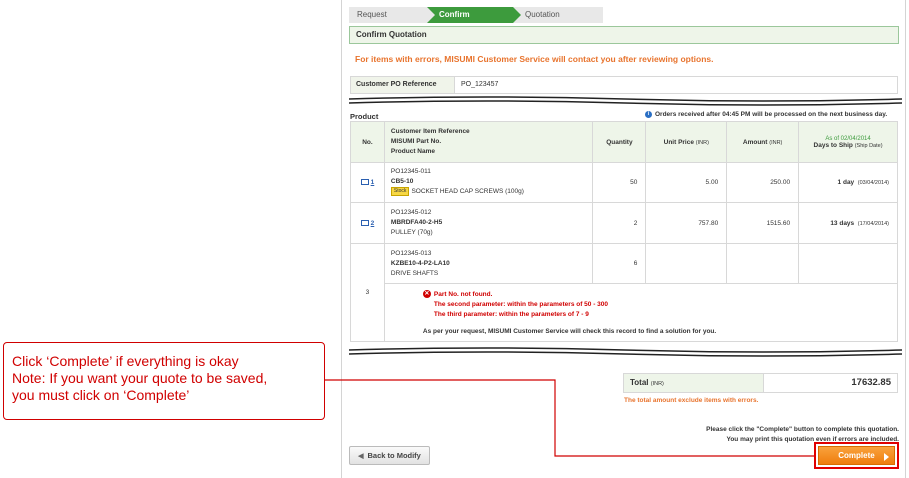 This screenshot has height=478, width=909. I want to click on complete-highlight-box: Complete, so click(856, 455).